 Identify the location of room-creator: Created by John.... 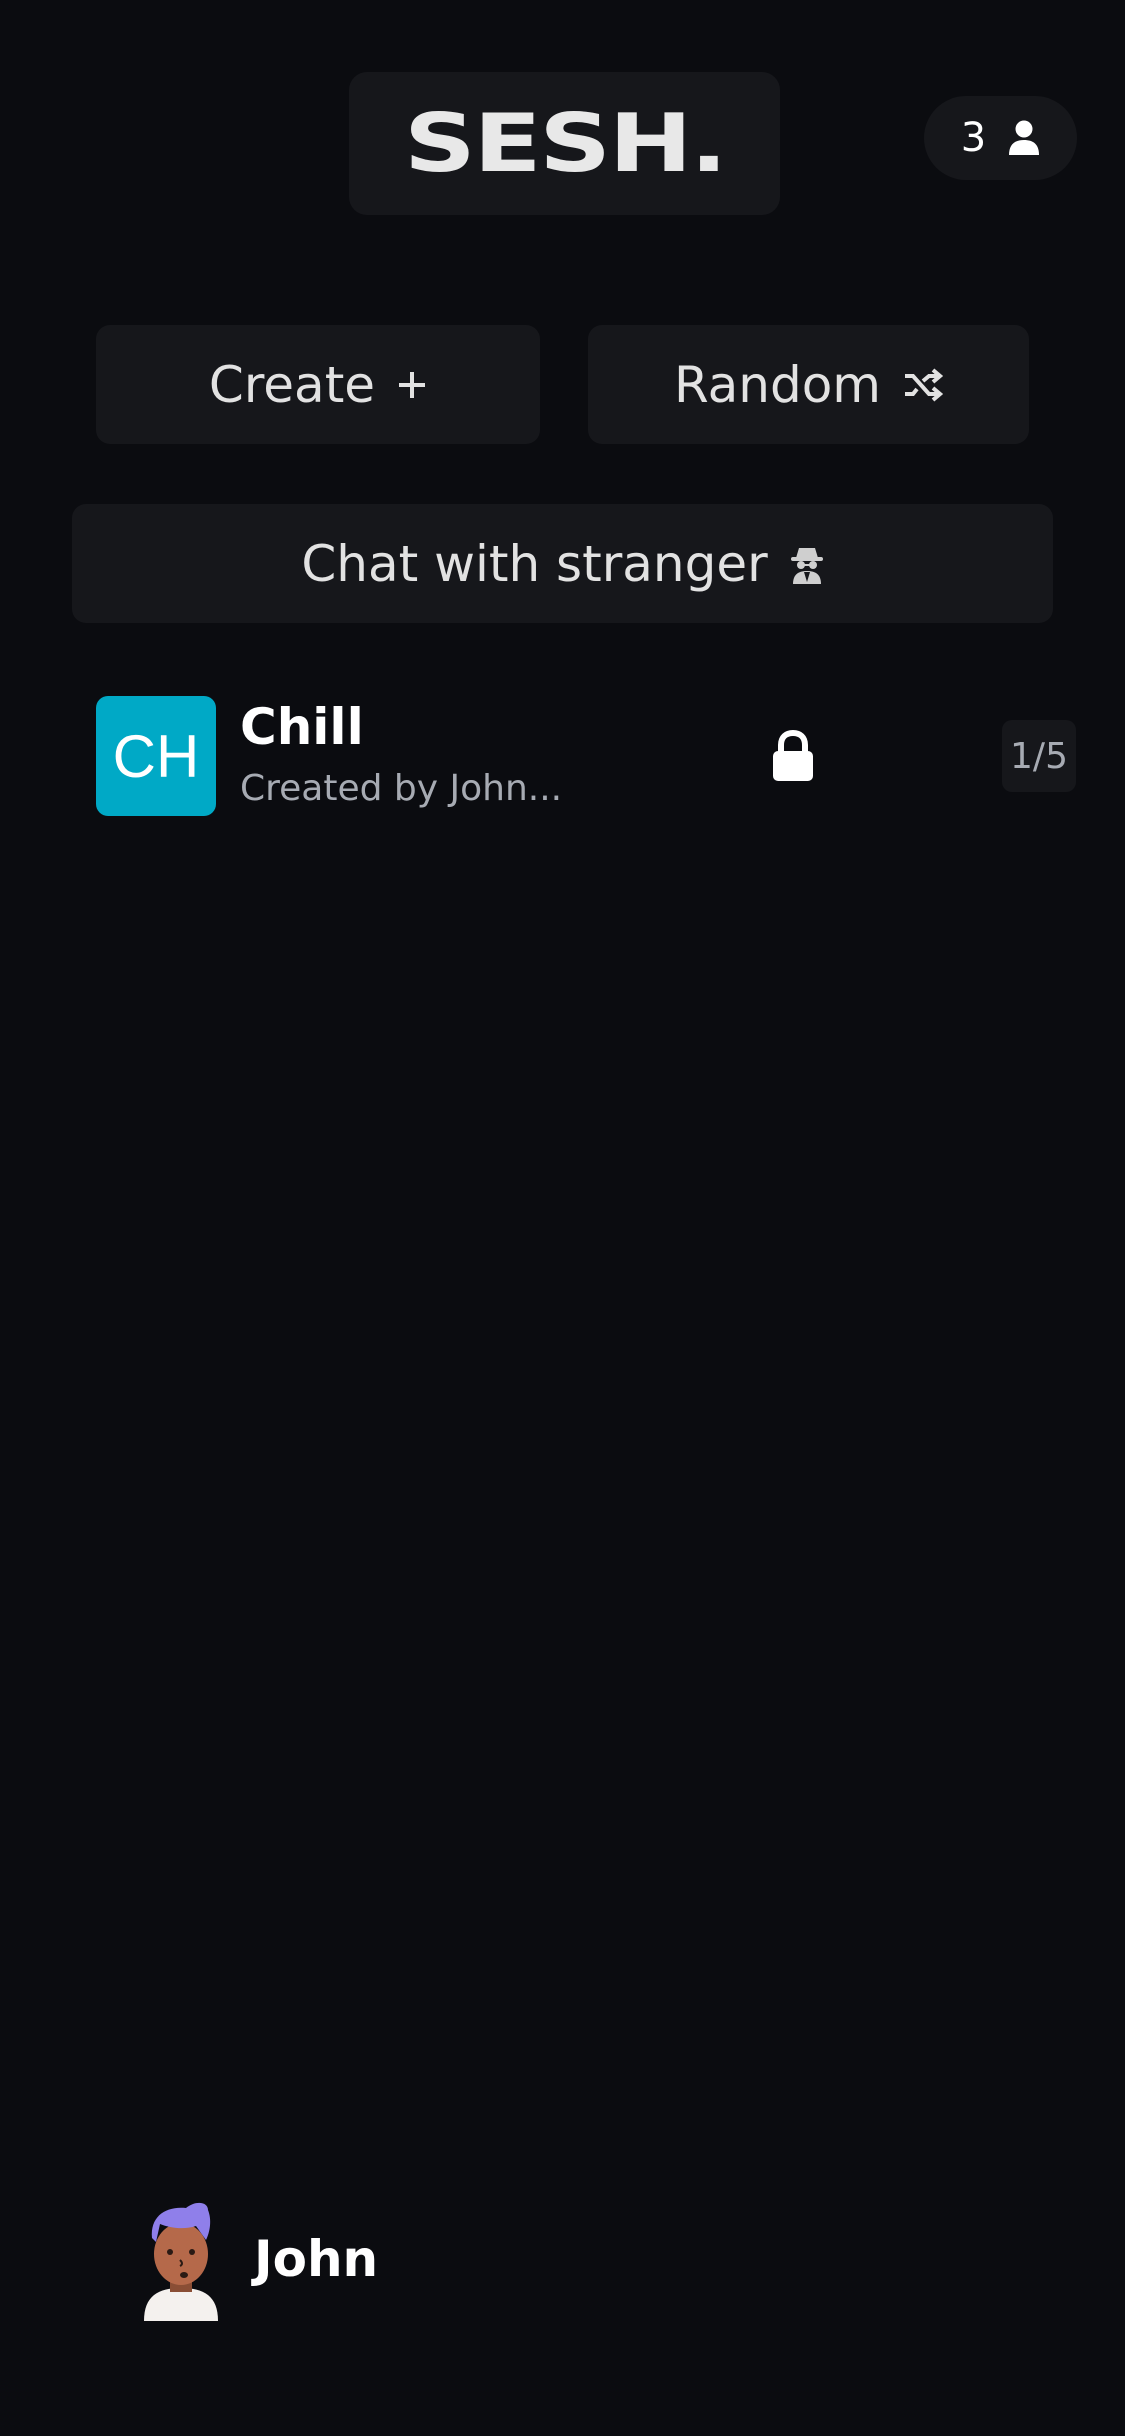
(401, 788).